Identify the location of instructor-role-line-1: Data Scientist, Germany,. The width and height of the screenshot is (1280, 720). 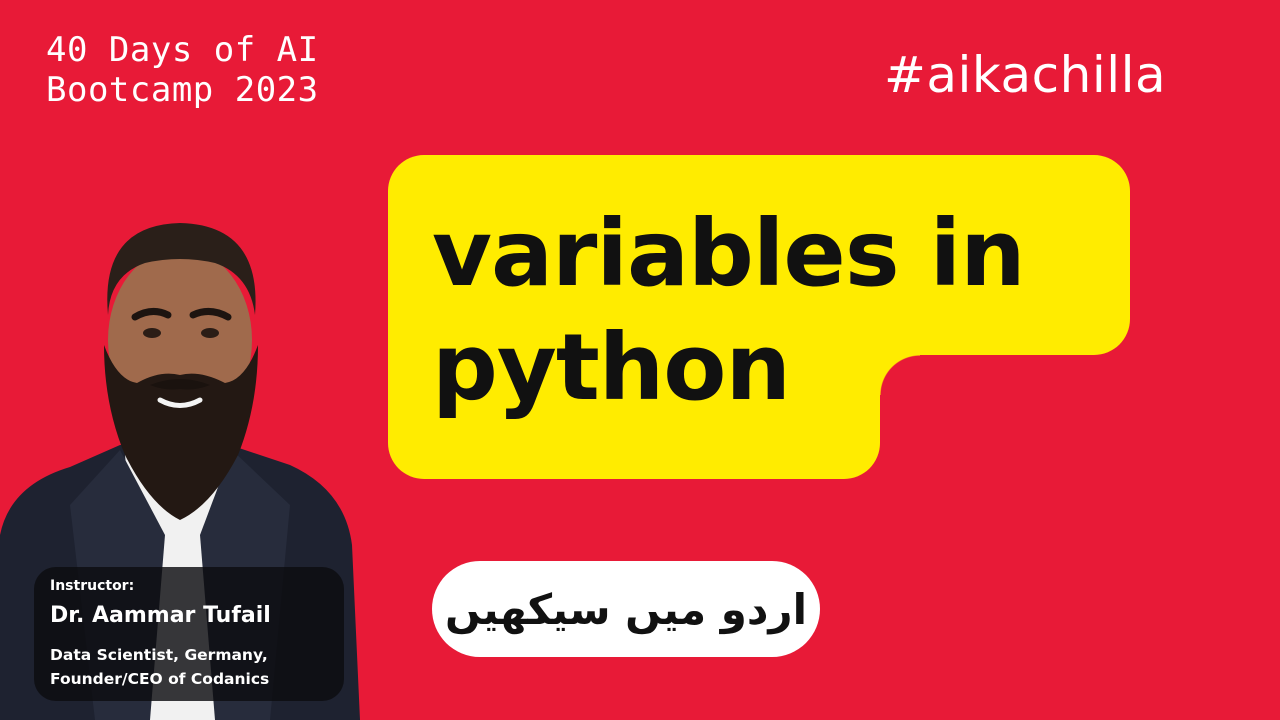
(159, 655).